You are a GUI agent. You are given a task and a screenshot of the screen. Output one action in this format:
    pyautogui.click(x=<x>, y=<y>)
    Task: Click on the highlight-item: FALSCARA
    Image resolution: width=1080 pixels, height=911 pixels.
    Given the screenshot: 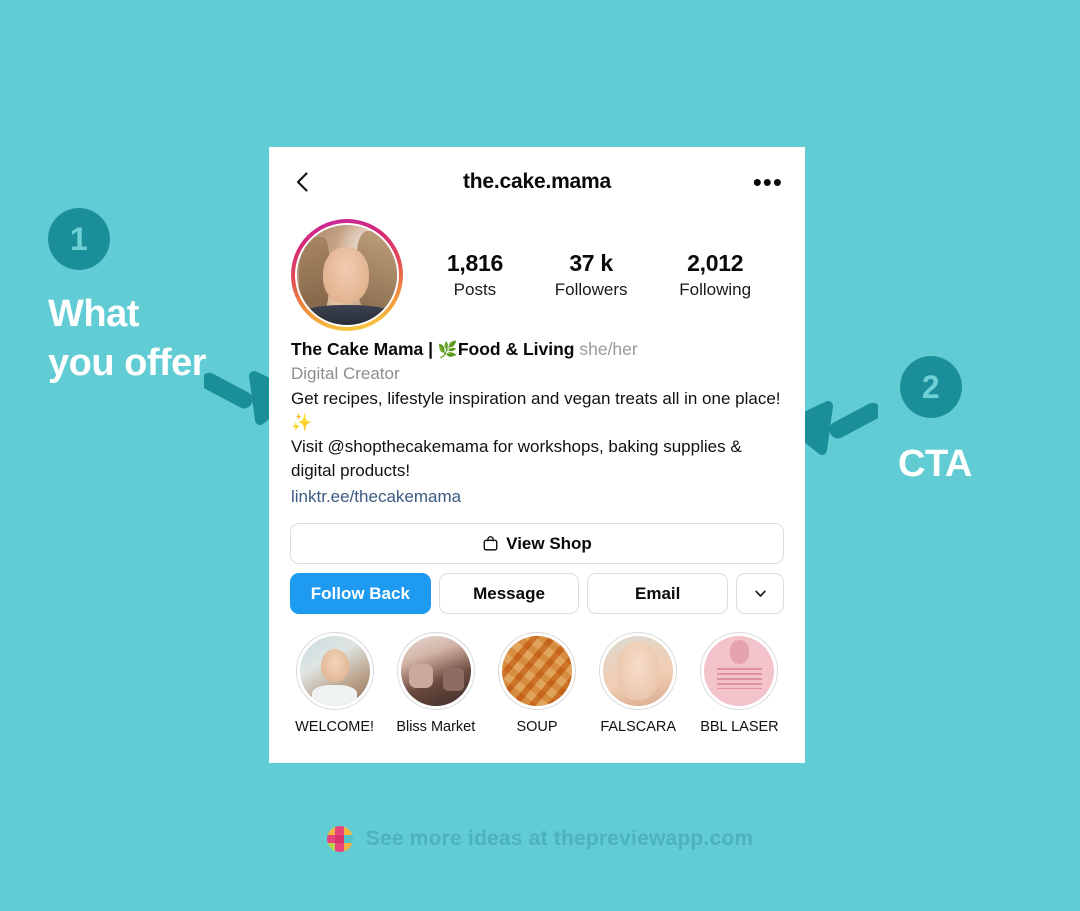 What is the action you would take?
    pyautogui.click(x=638, y=683)
    